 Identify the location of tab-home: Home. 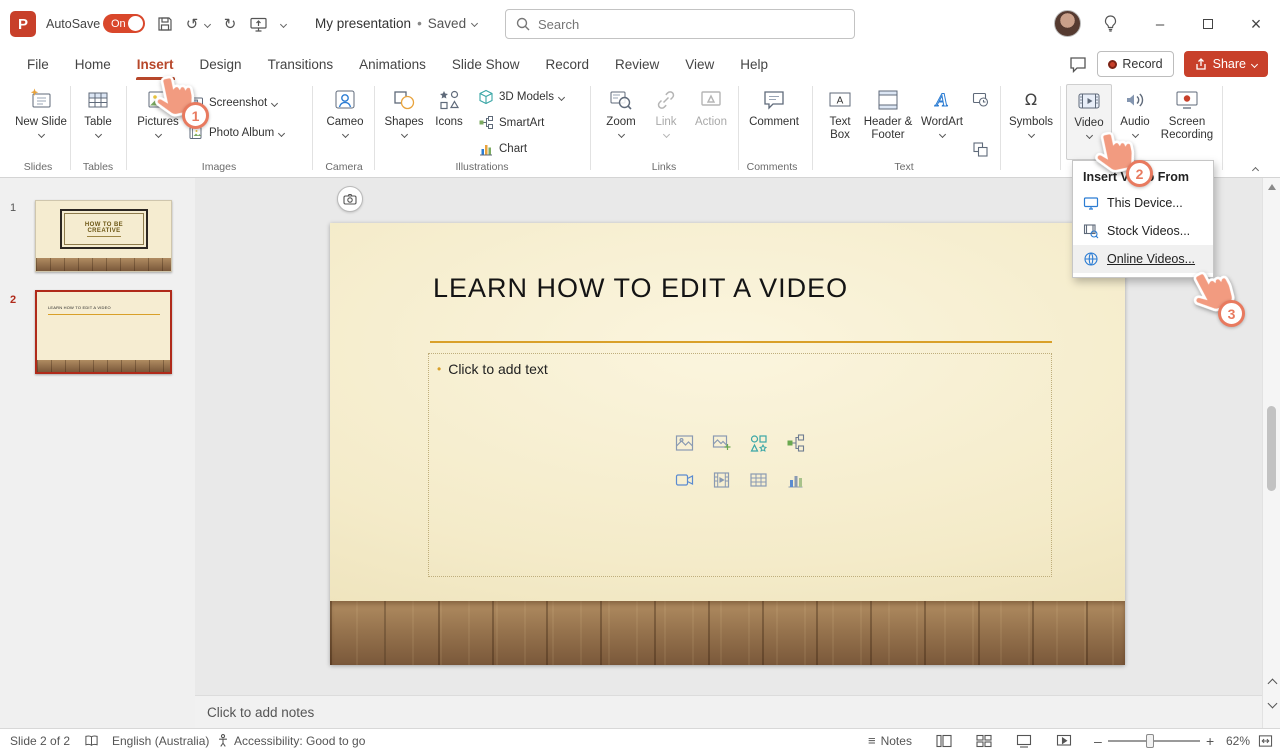
(93, 64).